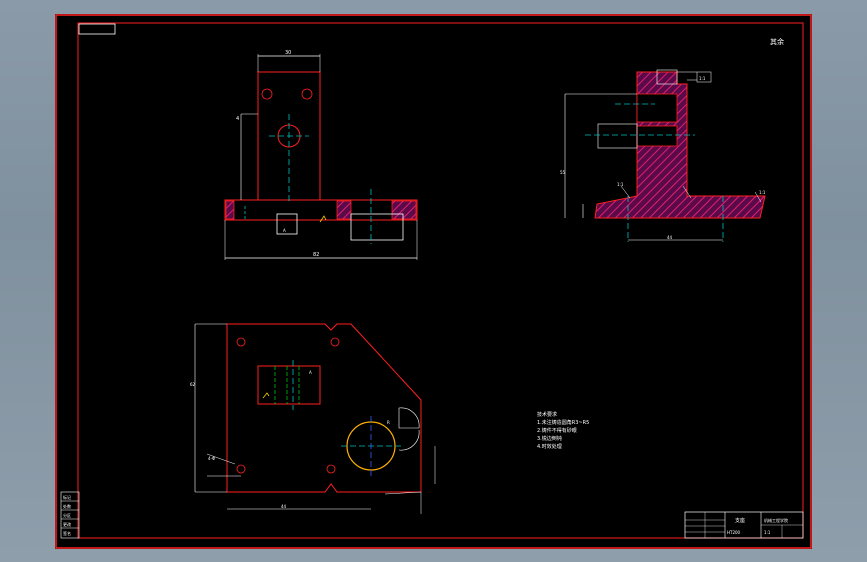 The image size is (867, 562). Describe the element at coordinates (67, 506) in the screenshot. I see `svg-text: 处数` at that location.